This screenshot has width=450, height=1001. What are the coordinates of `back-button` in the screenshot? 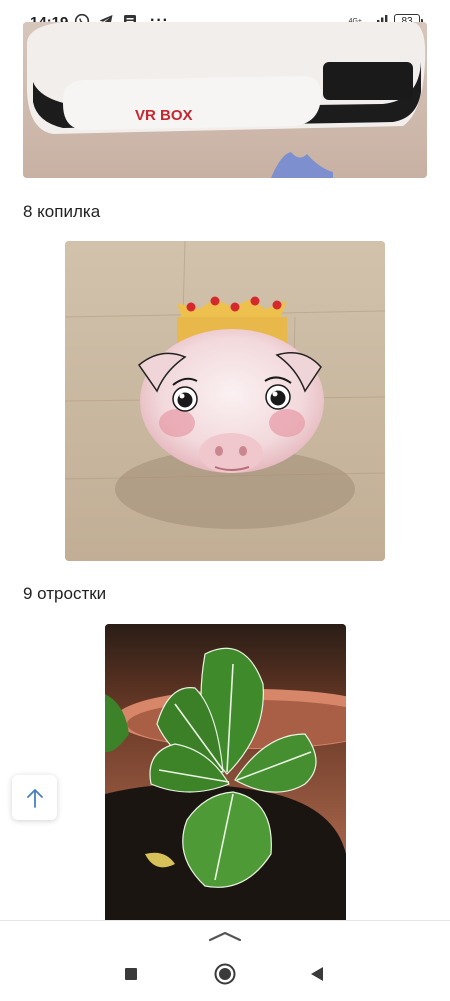 It's located at (317, 974).